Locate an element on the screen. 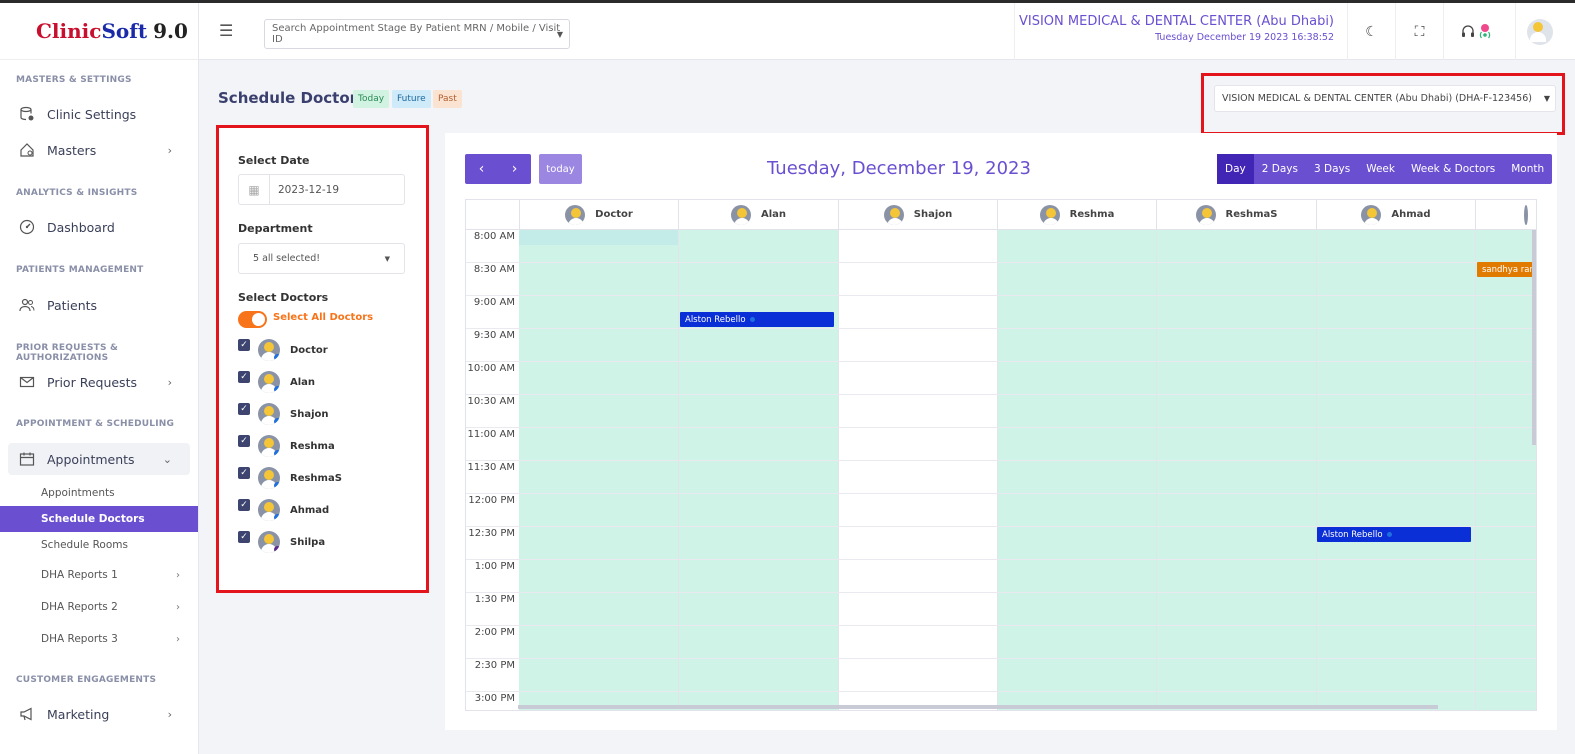 The width and height of the screenshot is (1575, 754). view-week-doctors: Week & Doctors is located at coordinates (1453, 169).